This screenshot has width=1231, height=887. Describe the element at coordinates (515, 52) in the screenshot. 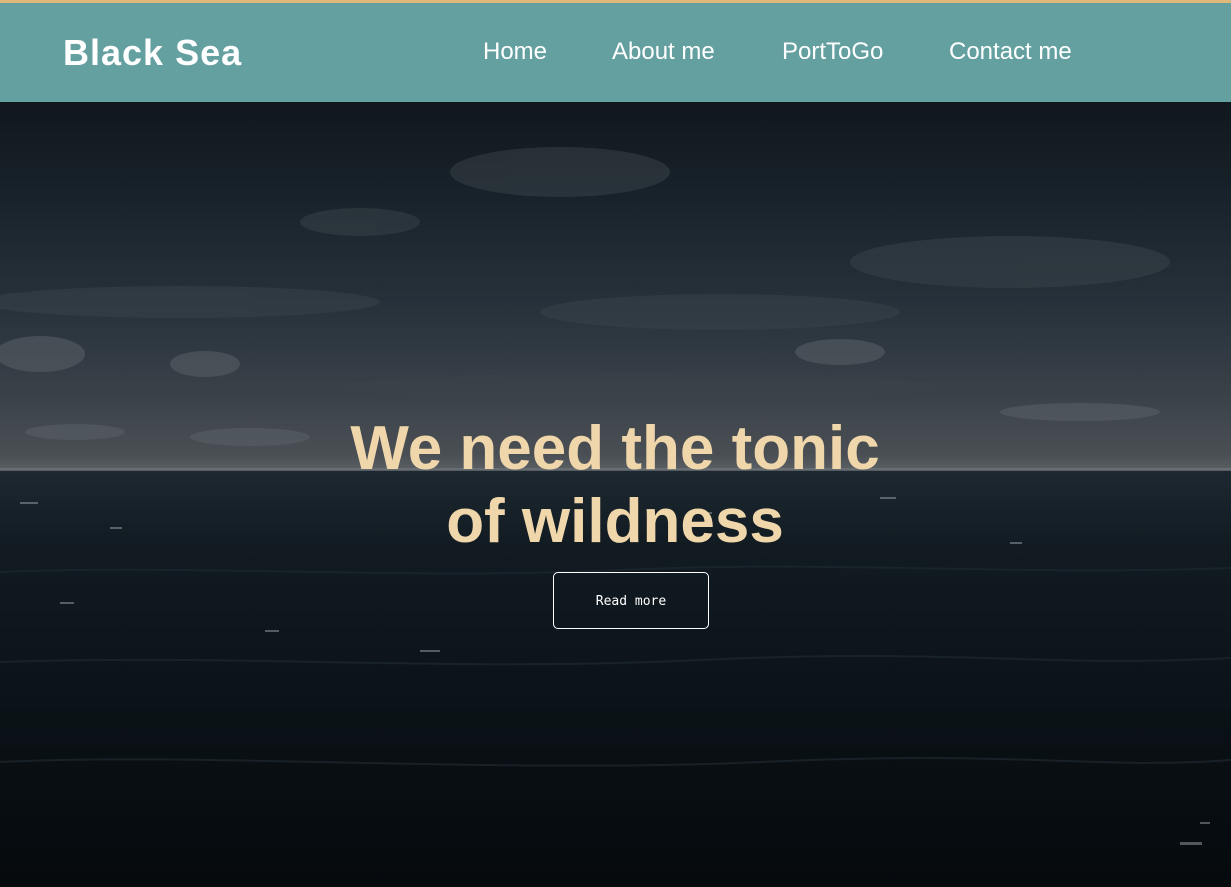

I see `nav-link-home: Home` at that location.